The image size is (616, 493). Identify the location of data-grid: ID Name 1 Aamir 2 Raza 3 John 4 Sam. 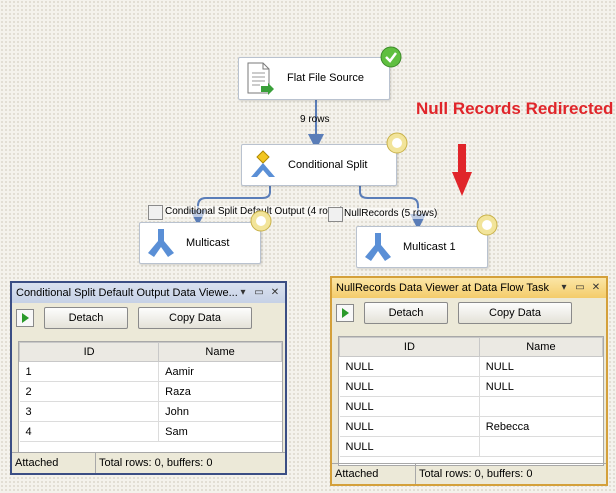
(150, 397).